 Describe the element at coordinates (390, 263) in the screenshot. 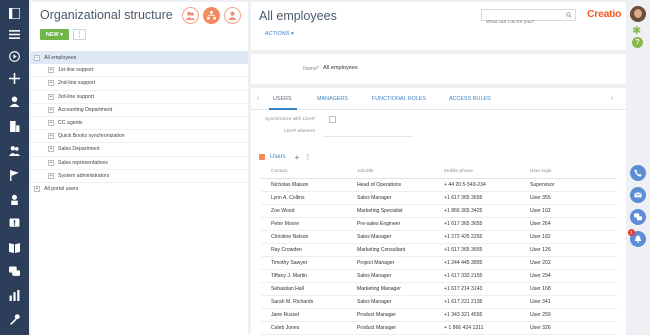

I see `cell-job-title: Project Manager` at that location.